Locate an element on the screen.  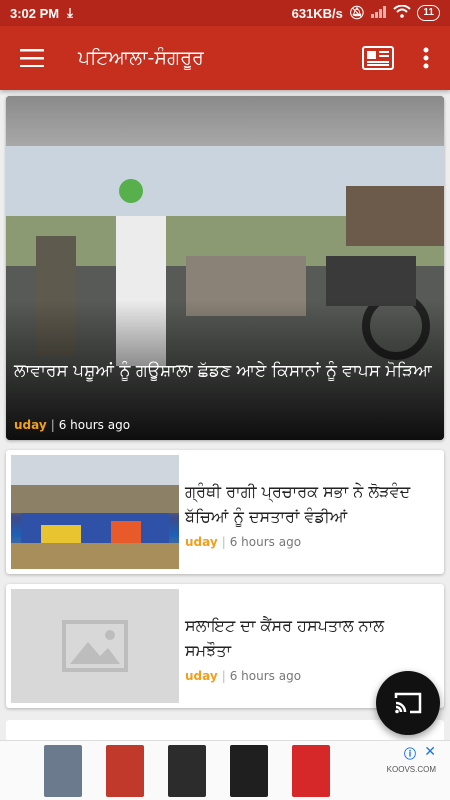
ad-info-icon: ⓘ is located at coordinates (410, 753).